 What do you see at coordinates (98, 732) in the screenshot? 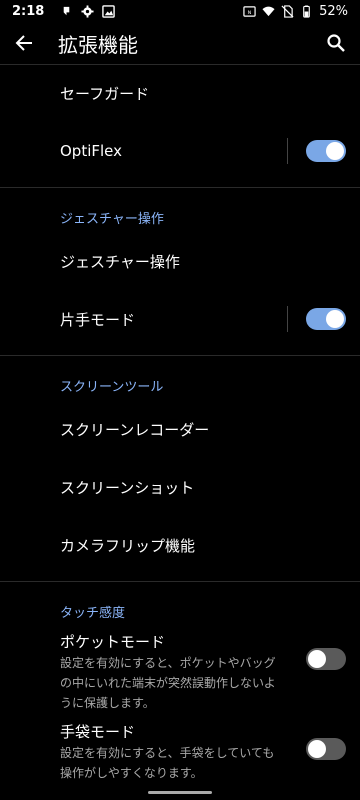
I see `setting-glove-mode-label: 手袋モード` at bounding box center [98, 732].